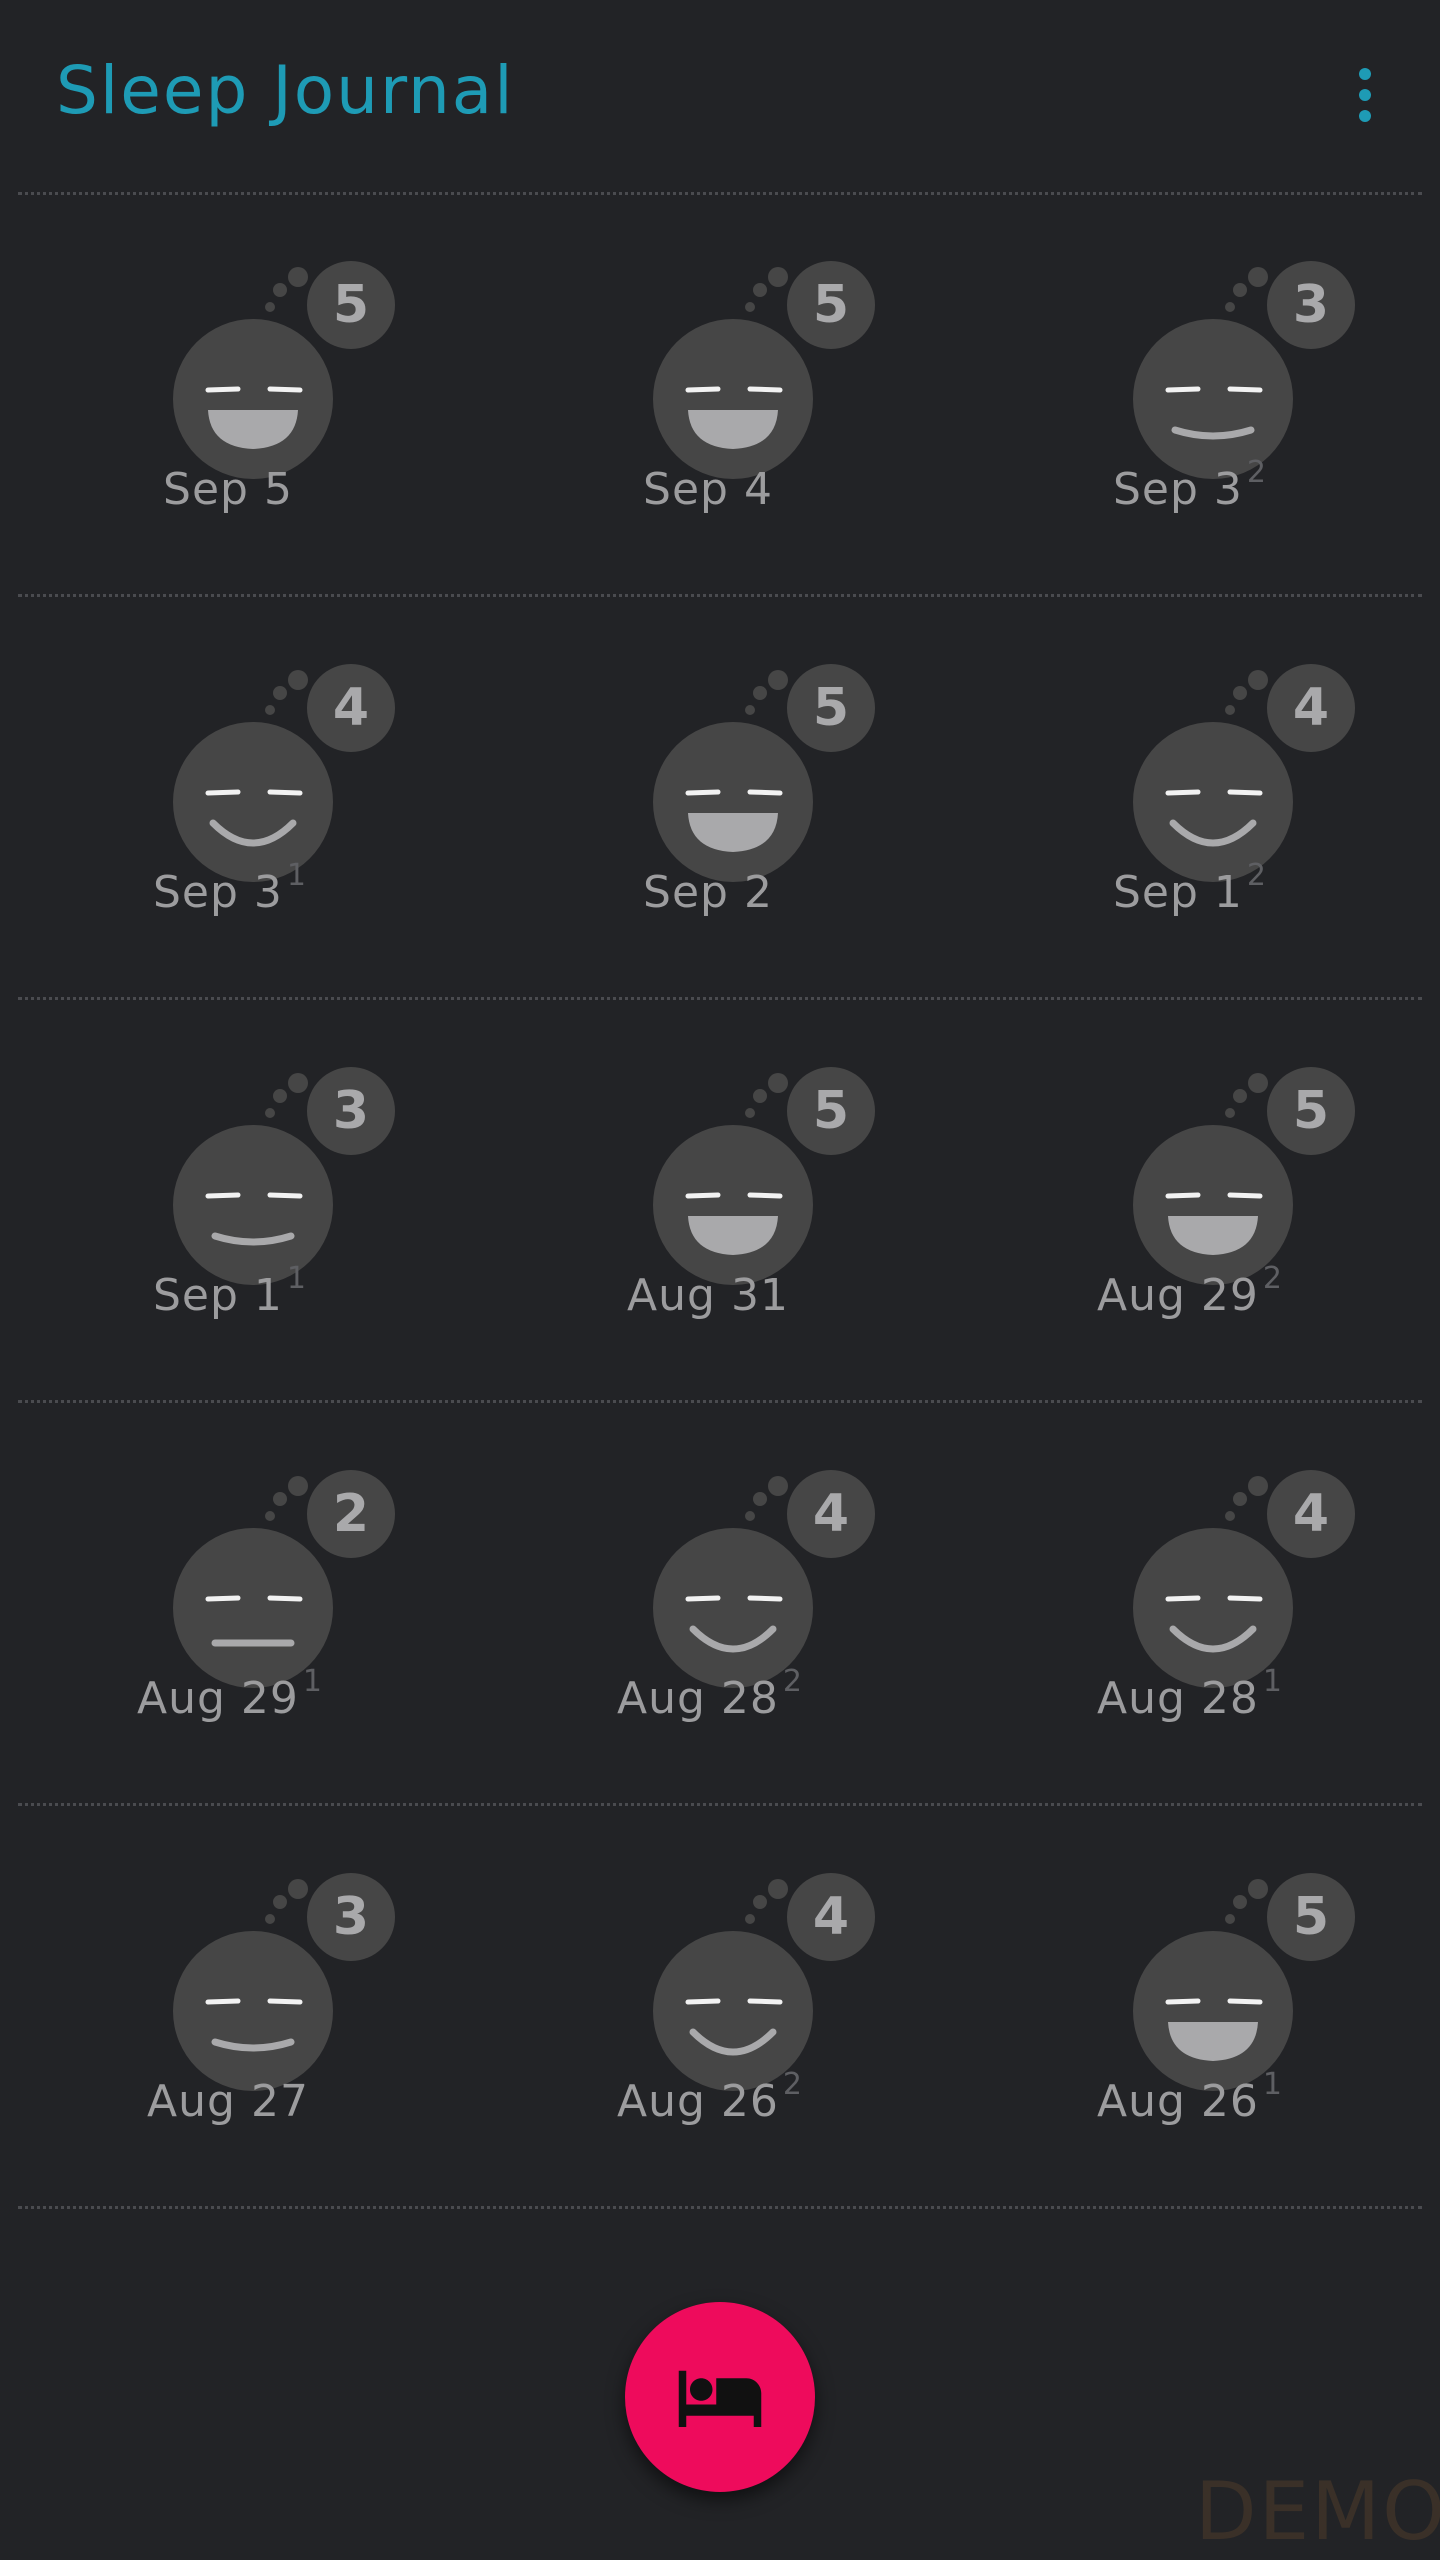  I want to click on more-vert-icon, so click(1365, 95).